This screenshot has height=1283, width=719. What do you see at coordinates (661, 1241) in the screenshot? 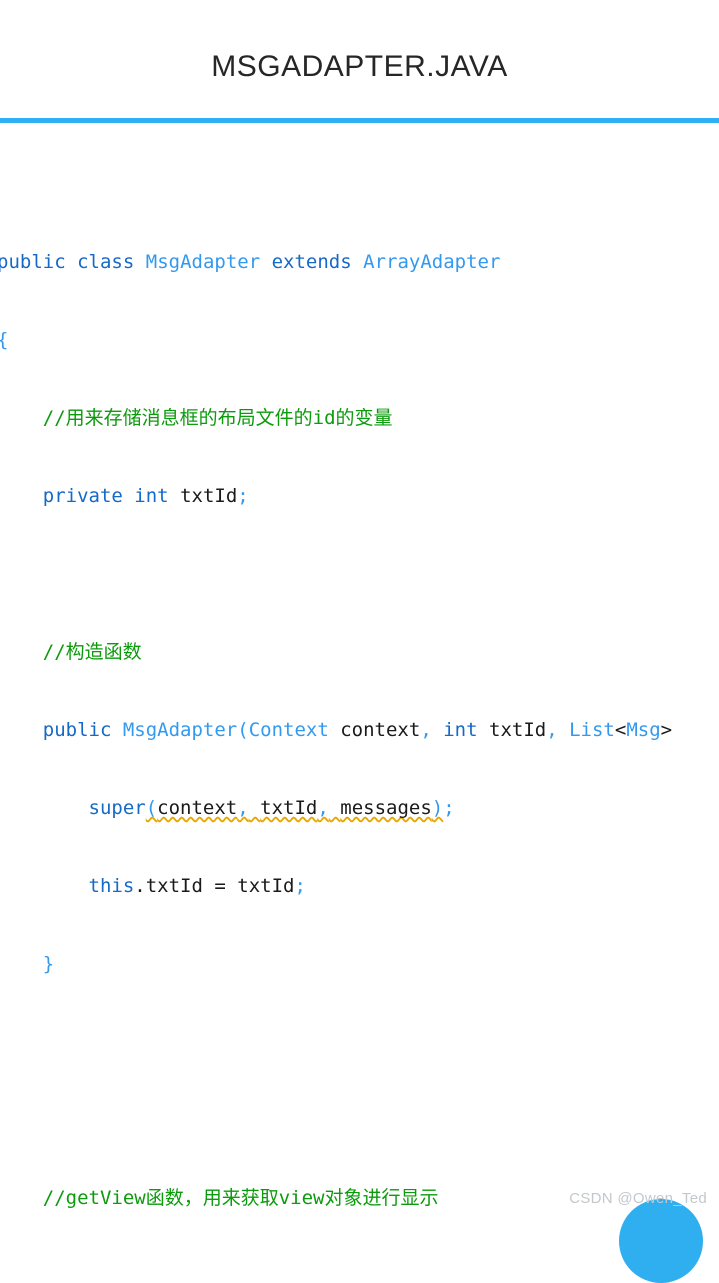
I see `decorative-circle` at bounding box center [661, 1241].